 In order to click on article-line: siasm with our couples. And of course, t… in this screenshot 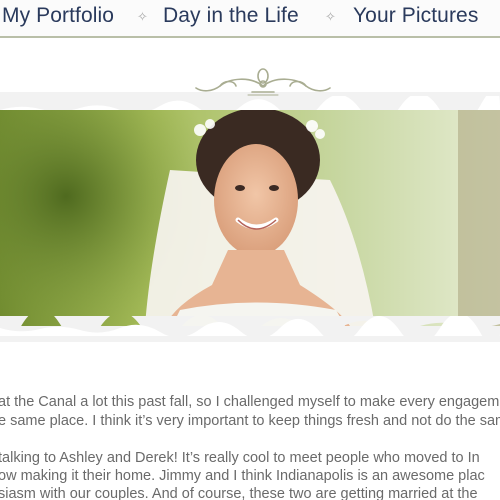, I will do `click(239, 493)`.